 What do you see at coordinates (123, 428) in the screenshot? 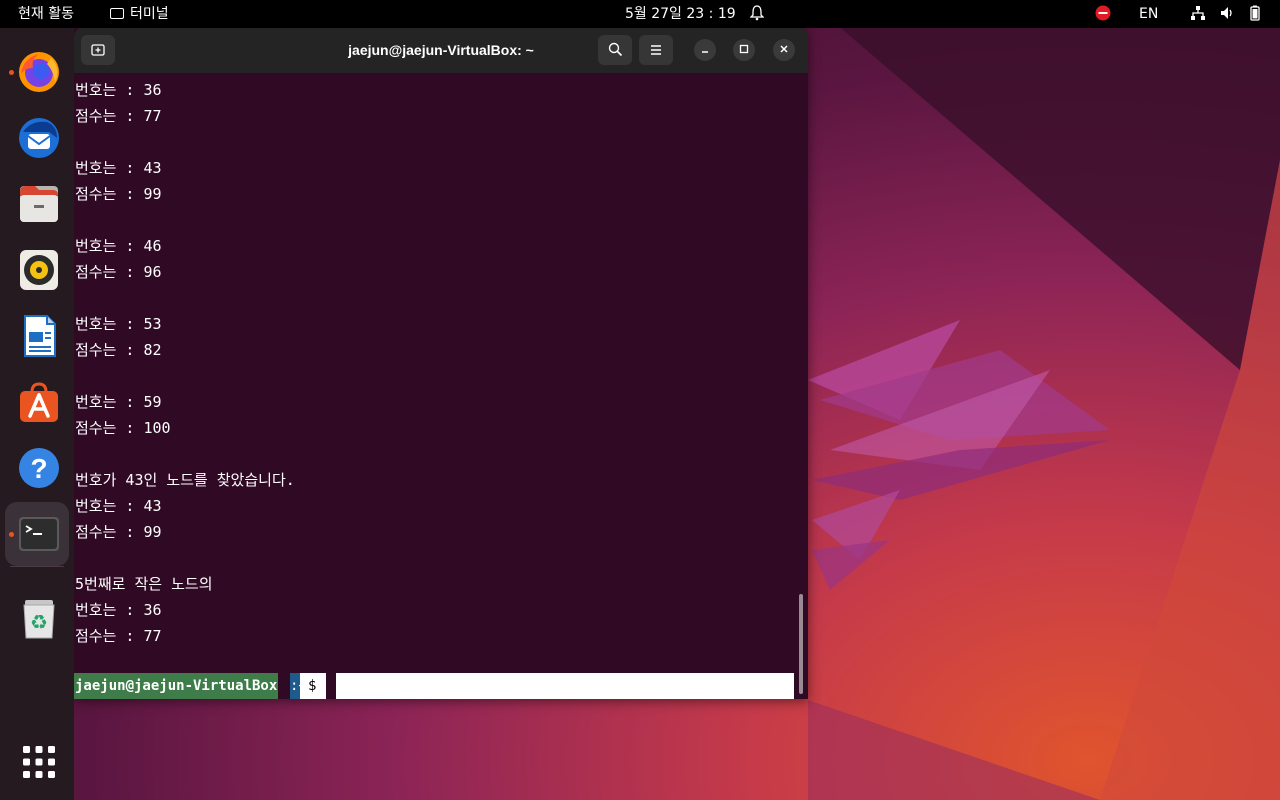
I see `output-line: 점수는 : 100` at bounding box center [123, 428].